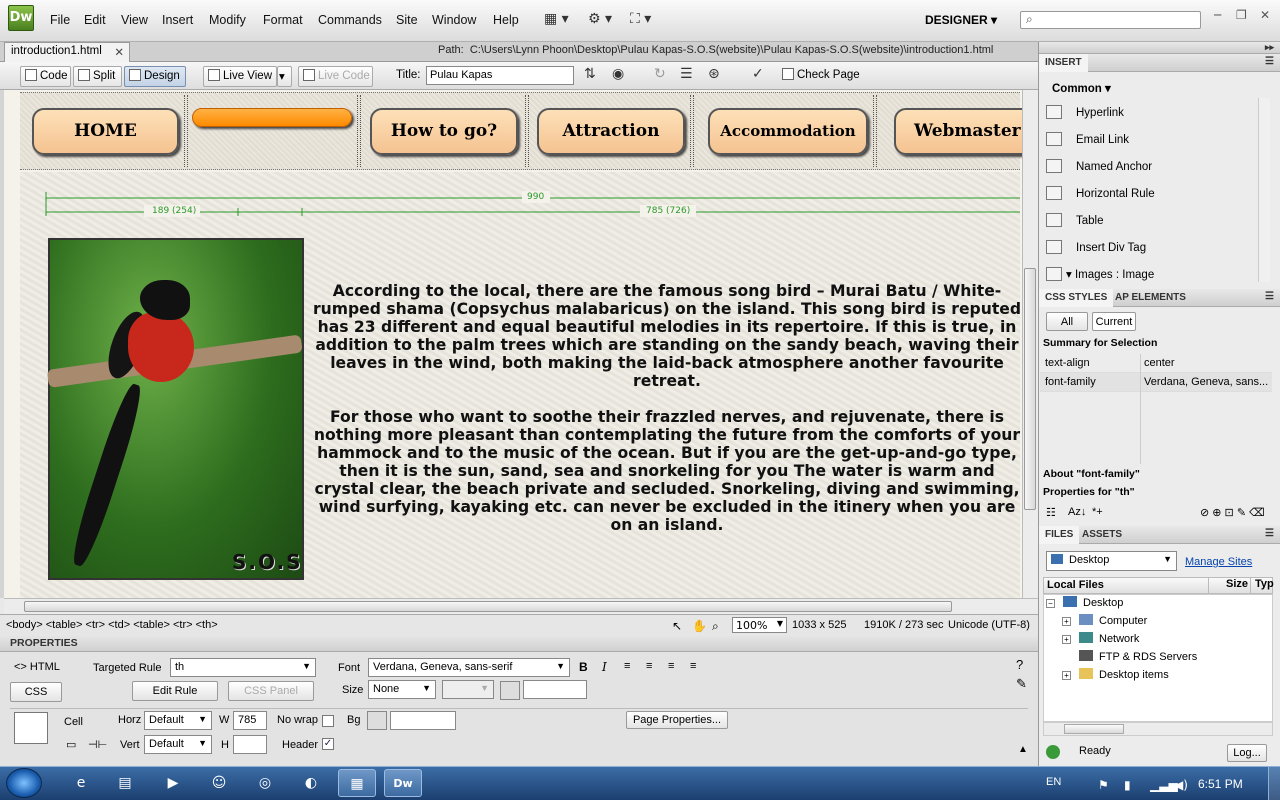 This screenshot has width=1280, height=800. What do you see at coordinates (1085, 112) in the screenshot?
I see `insert-hyperlink: Hyperlink` at bounding box center [1085, 112].